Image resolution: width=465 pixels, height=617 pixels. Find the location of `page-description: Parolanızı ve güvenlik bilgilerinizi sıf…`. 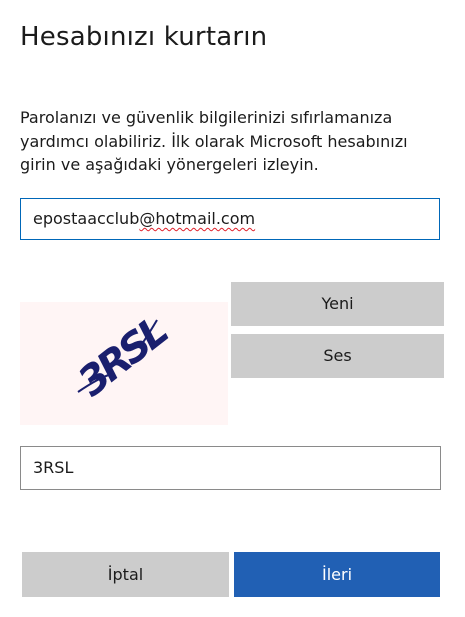

page-description: Parolanızı ve güvenlik bilgilerinizi sıf… is located at coordinates (214, 141).